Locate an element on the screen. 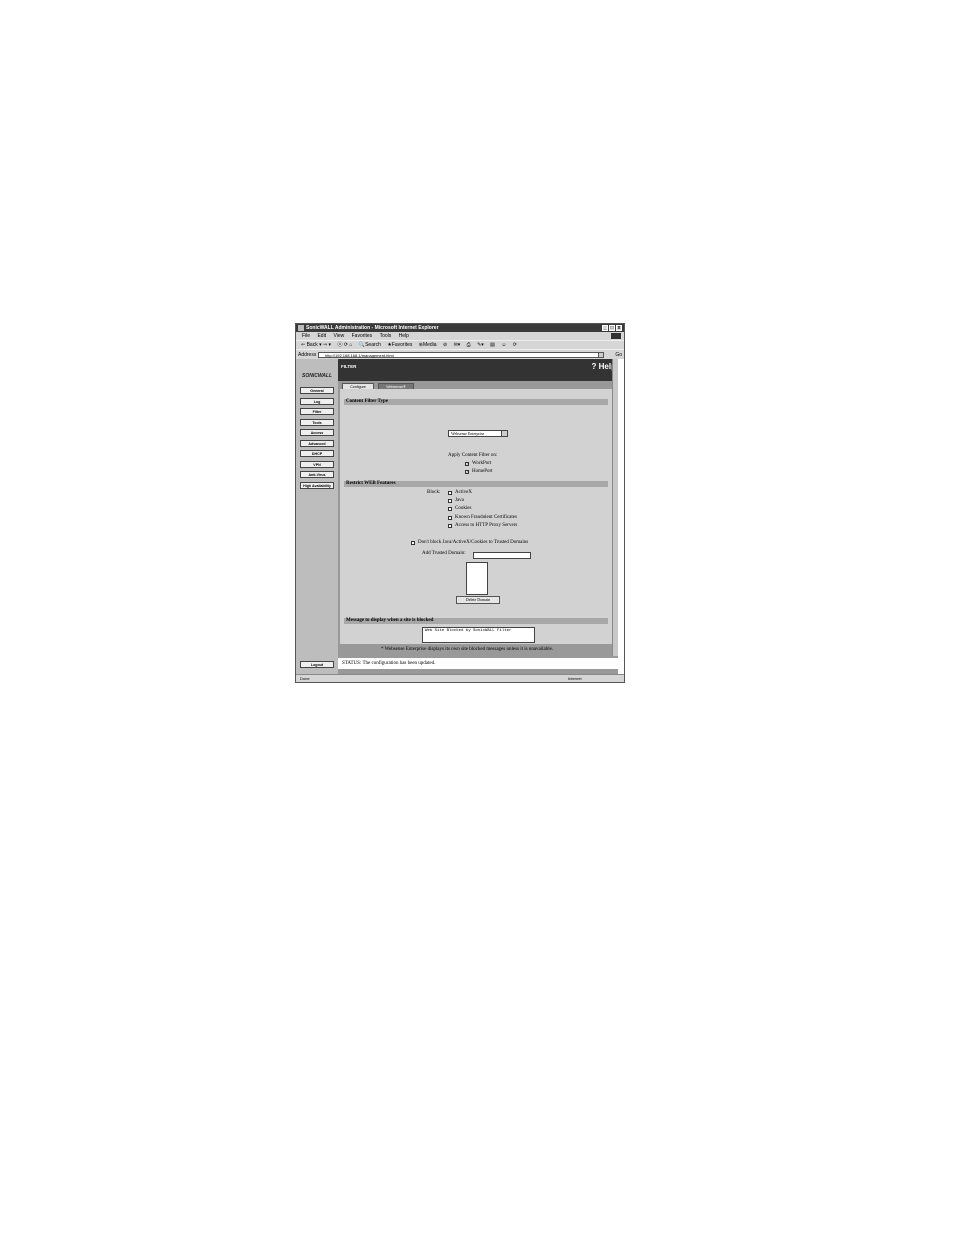 The width and height of the screenshot is (954, 1235). mail-icon: ✉▾ is located at coordinates (457, 345).